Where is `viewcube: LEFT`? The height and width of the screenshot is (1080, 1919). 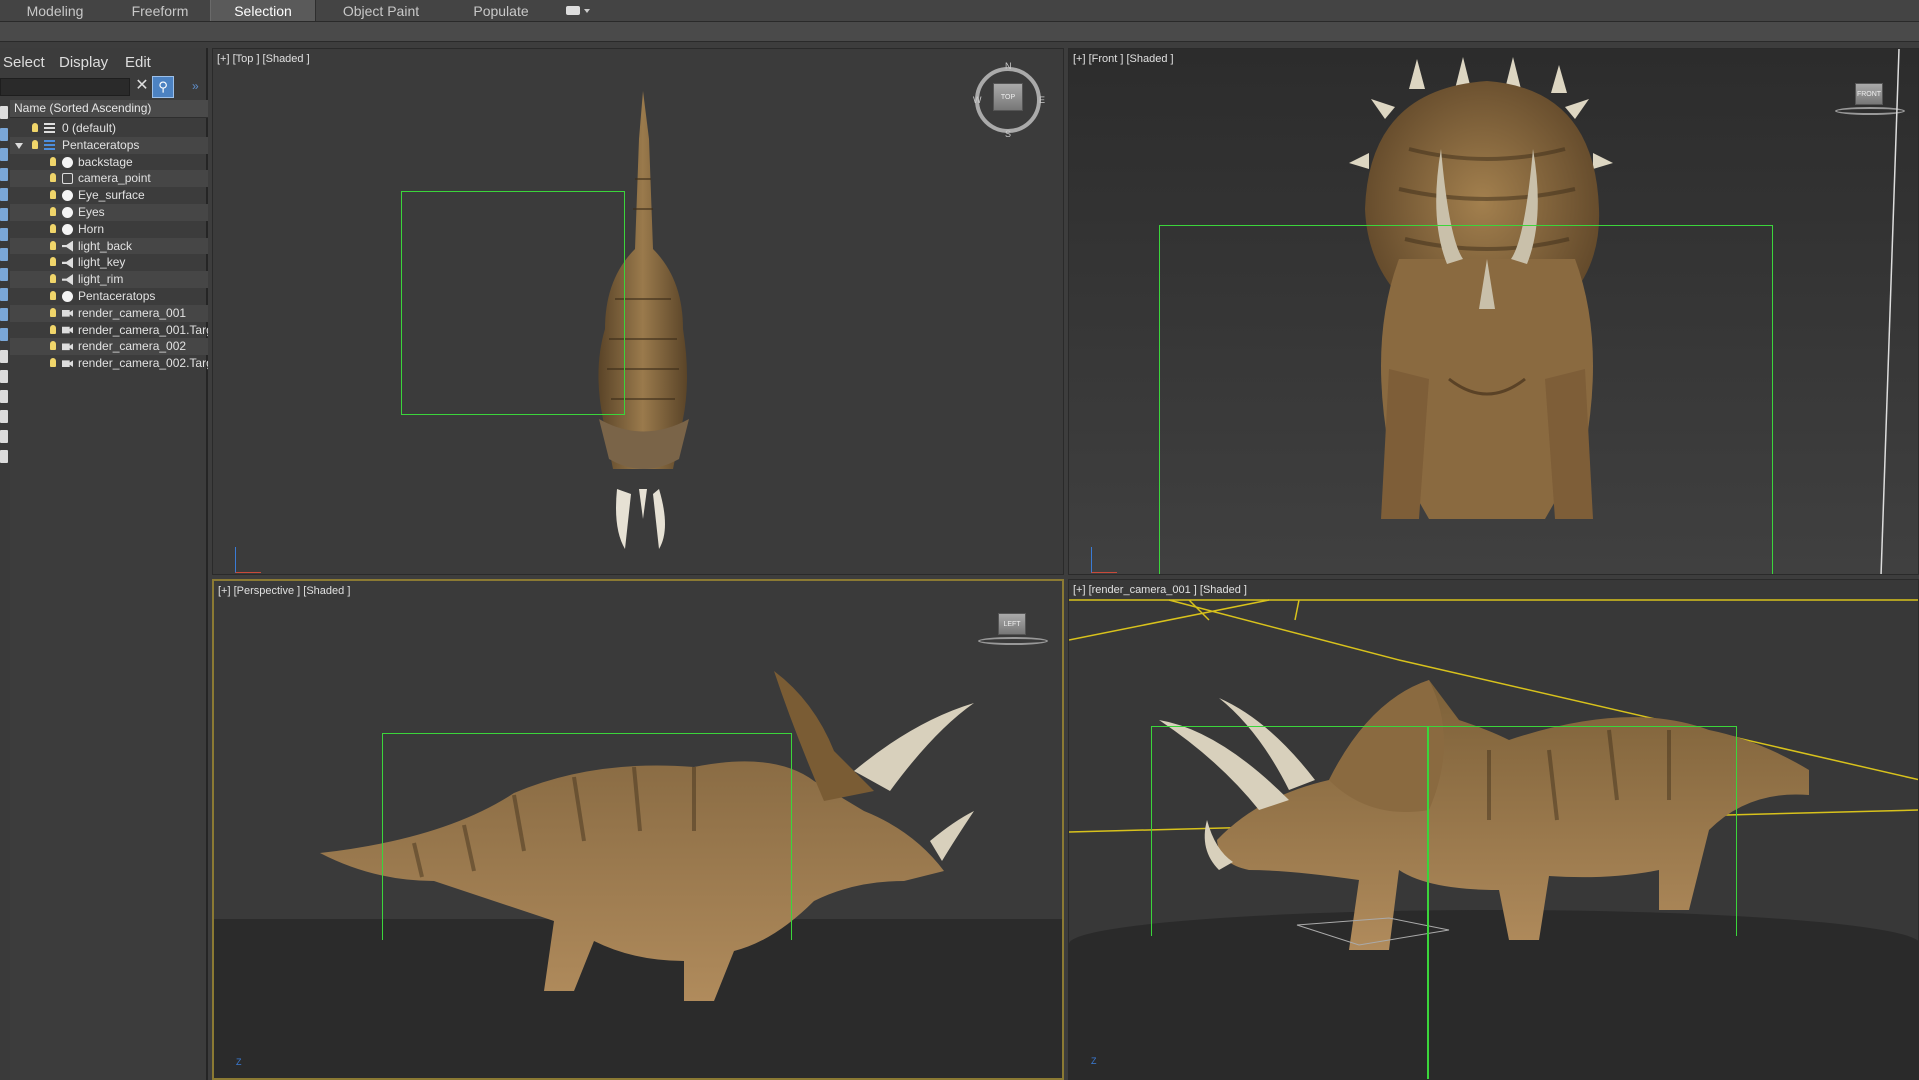 viewcube: LEFT is located at coordinates (1012, 624).